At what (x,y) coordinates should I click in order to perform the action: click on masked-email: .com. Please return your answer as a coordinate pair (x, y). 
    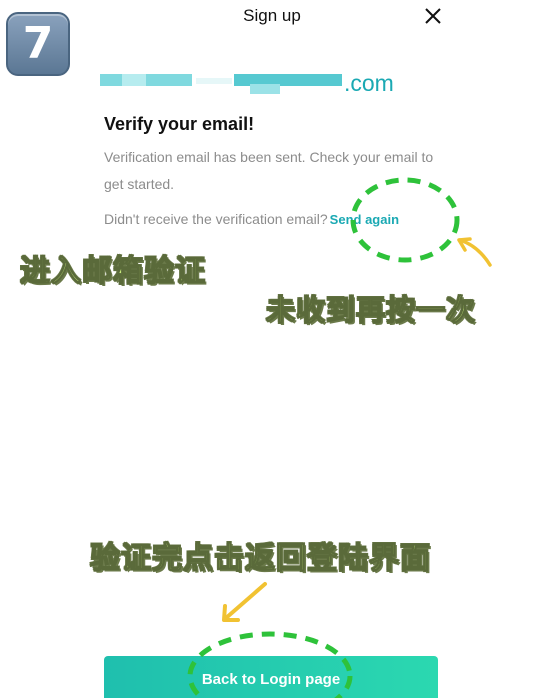
    Looking at the image, I should click on (250, 84).